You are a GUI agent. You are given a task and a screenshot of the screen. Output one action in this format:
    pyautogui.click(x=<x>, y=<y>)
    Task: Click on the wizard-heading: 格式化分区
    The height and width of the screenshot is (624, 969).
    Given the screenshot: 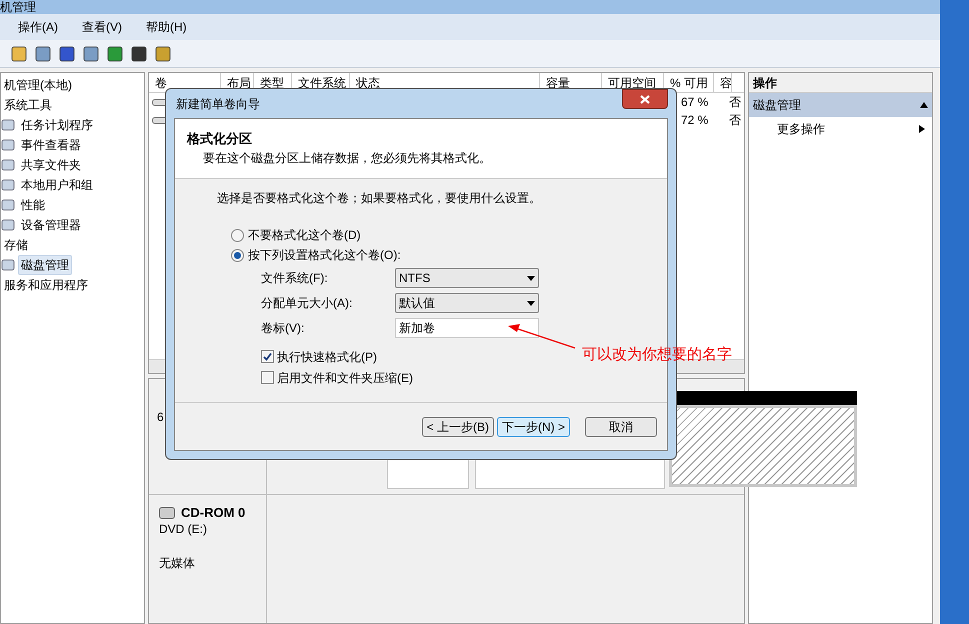 What is the action you would take?
    pyautogui.click(x=220, y=139)
    